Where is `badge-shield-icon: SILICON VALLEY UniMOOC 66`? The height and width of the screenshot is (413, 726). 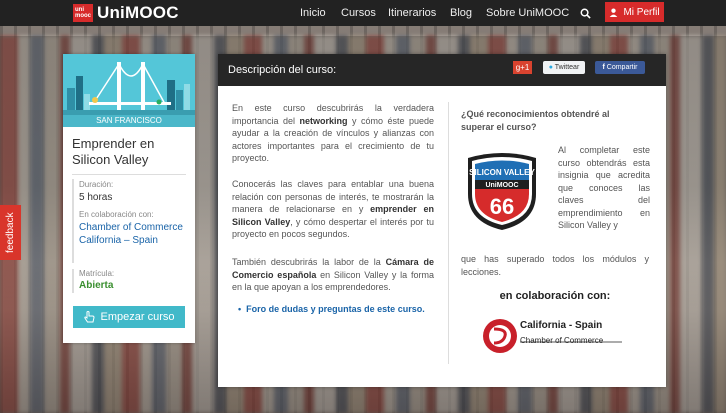
badge-shield-icon: SILICON VALLEY UniMOOC 66 is located at coordinates (502, 191).